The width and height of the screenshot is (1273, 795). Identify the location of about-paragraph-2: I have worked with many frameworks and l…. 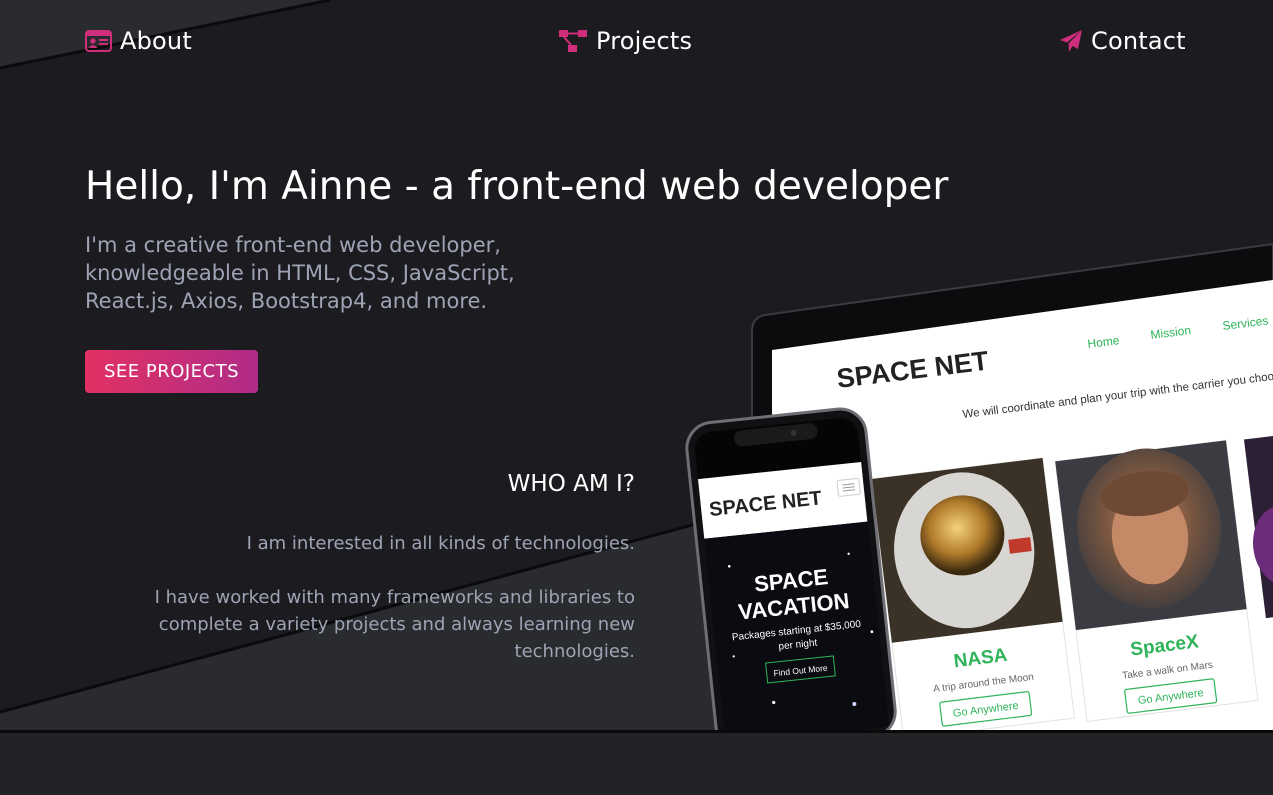
(394, 624).